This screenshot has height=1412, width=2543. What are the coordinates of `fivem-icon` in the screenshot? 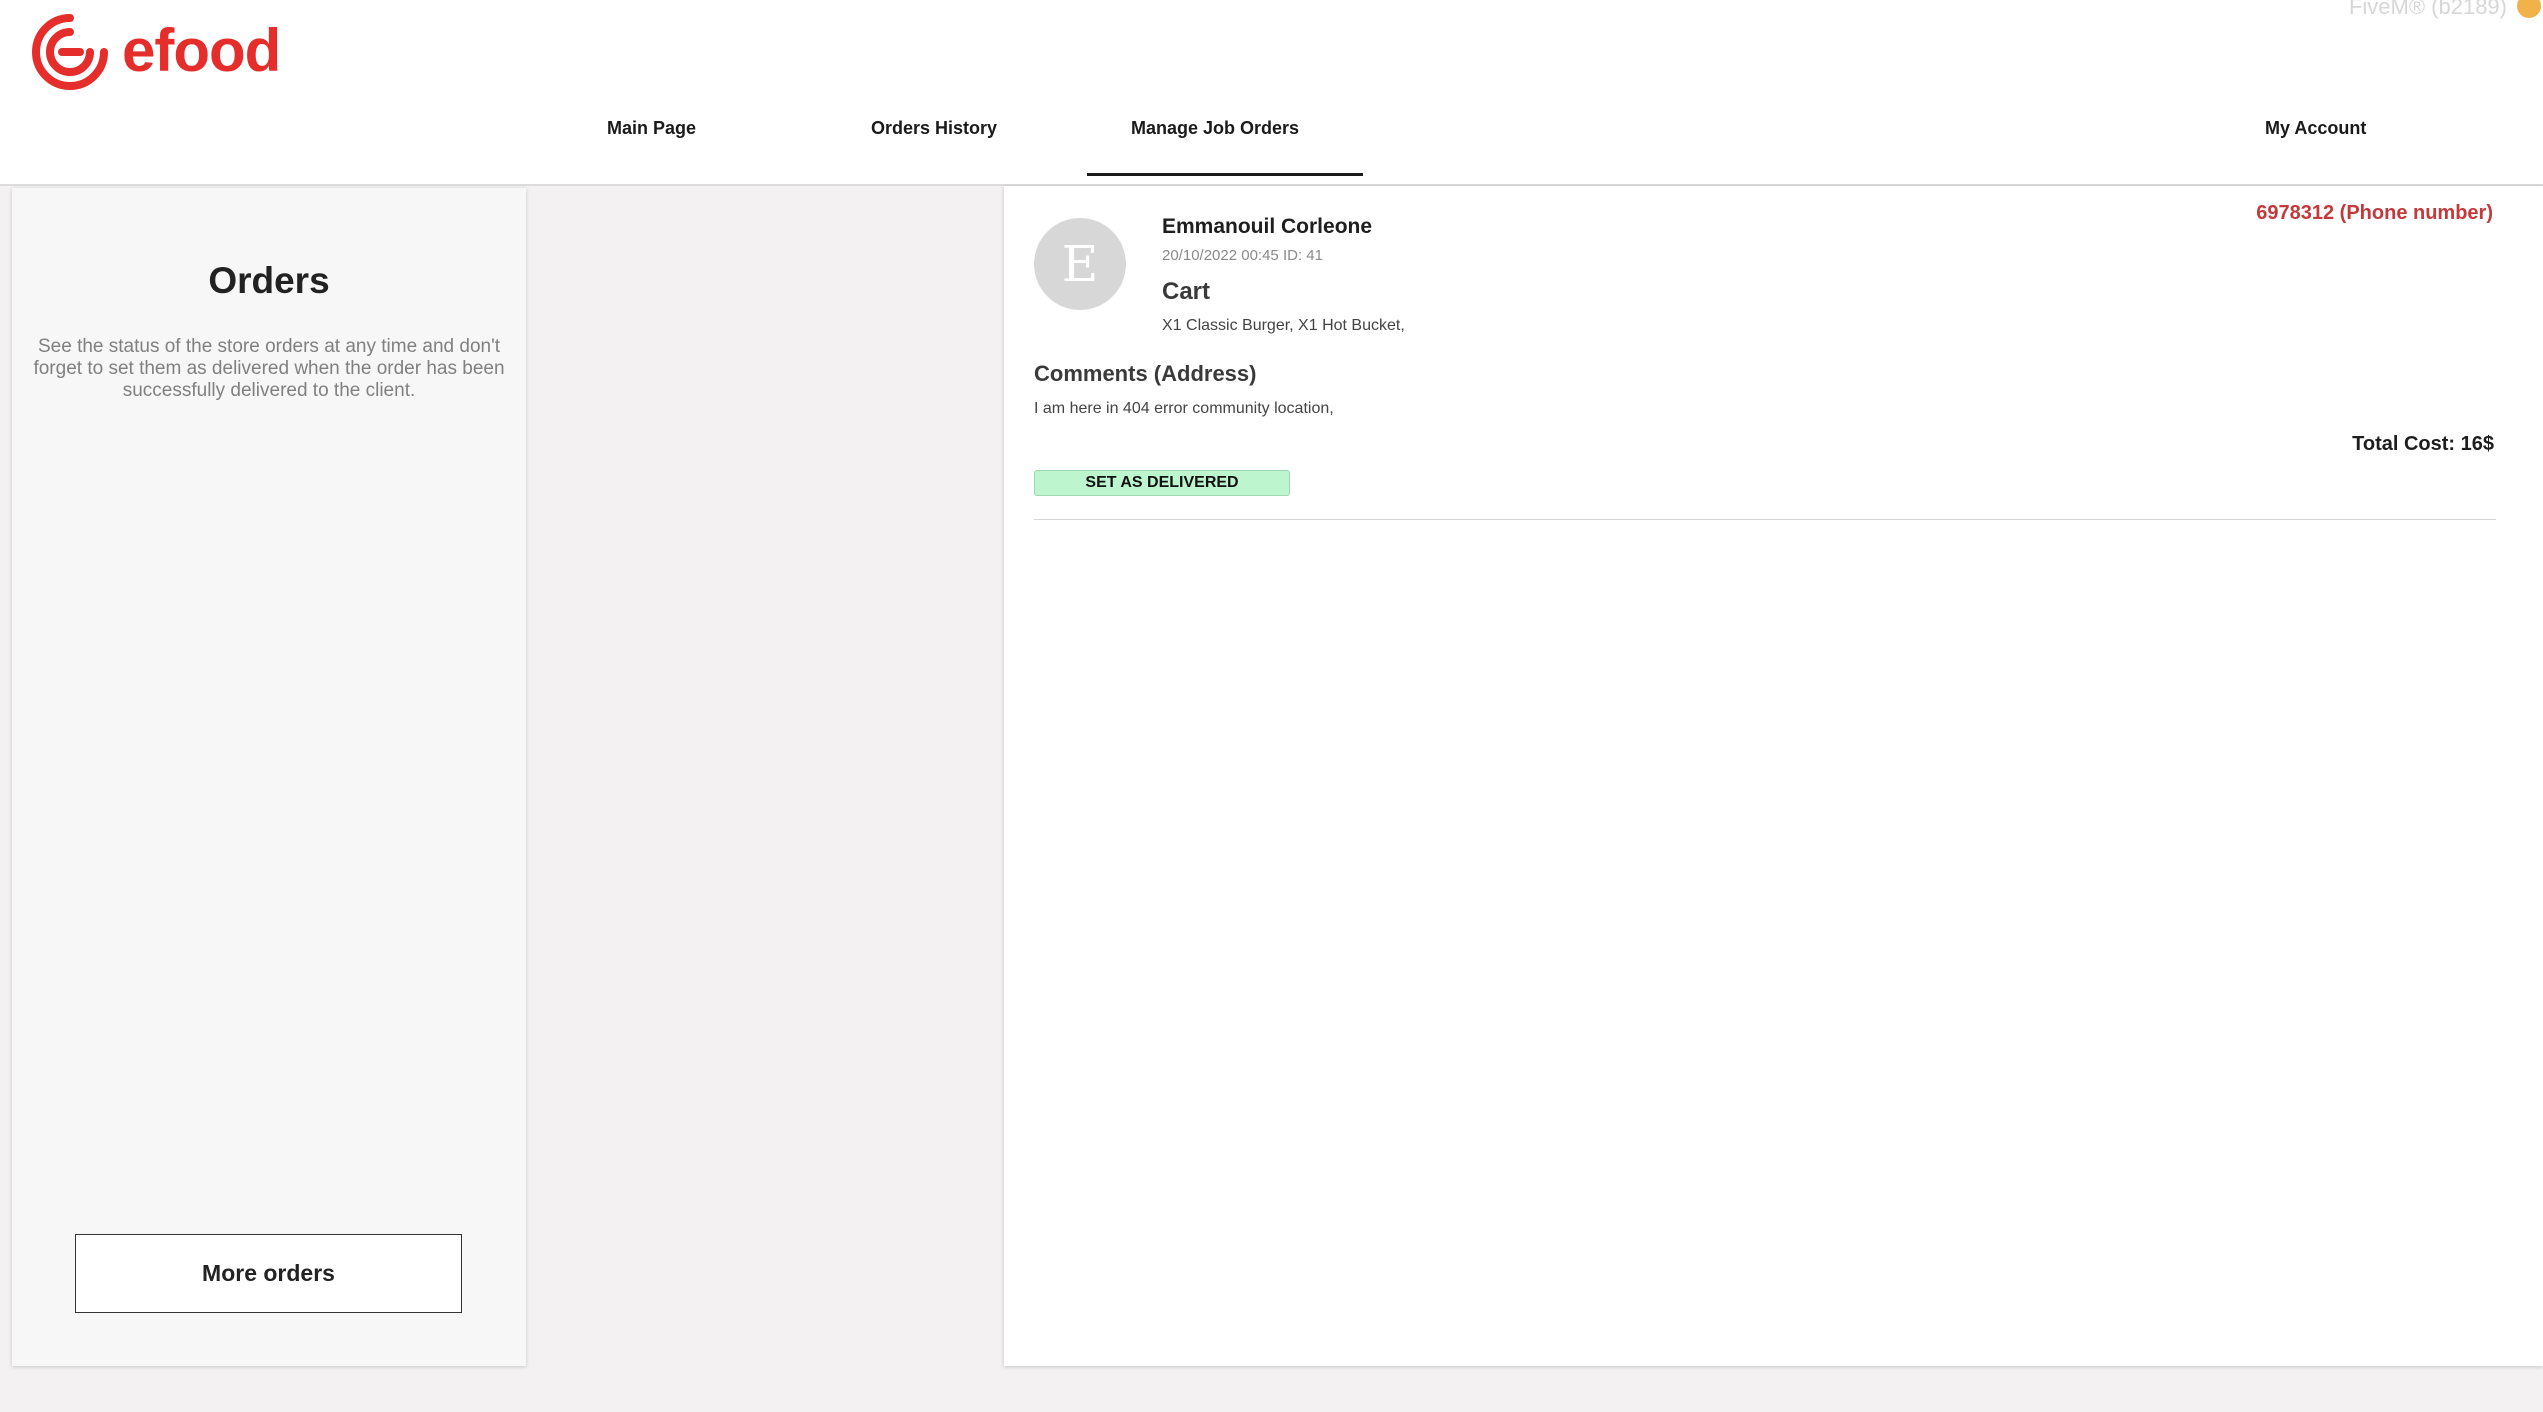 It's located at (2529, 9).